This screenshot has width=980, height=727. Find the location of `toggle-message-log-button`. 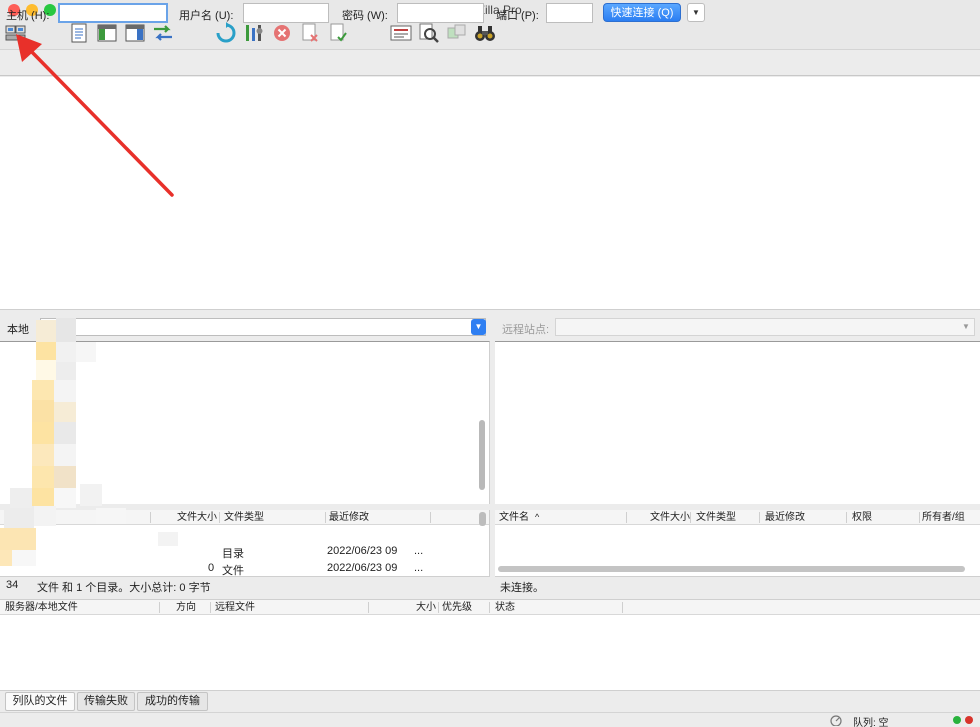

toggle-message-log-button is located at coordinates (79, 33).